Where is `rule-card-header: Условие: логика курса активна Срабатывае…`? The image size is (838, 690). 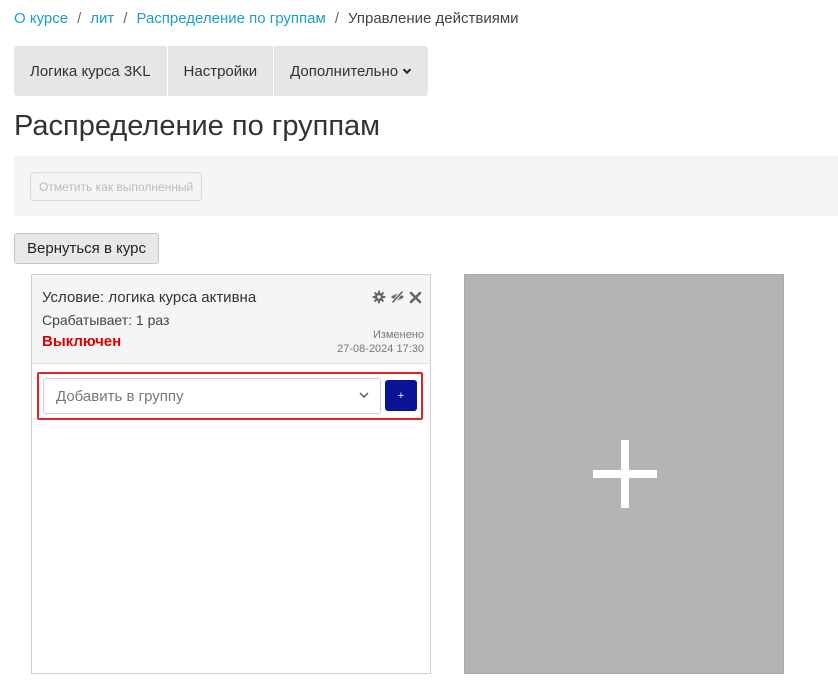 rule-card-header: Условие: логика курса активна Срабатывае… is located at coordinates (231, 319).